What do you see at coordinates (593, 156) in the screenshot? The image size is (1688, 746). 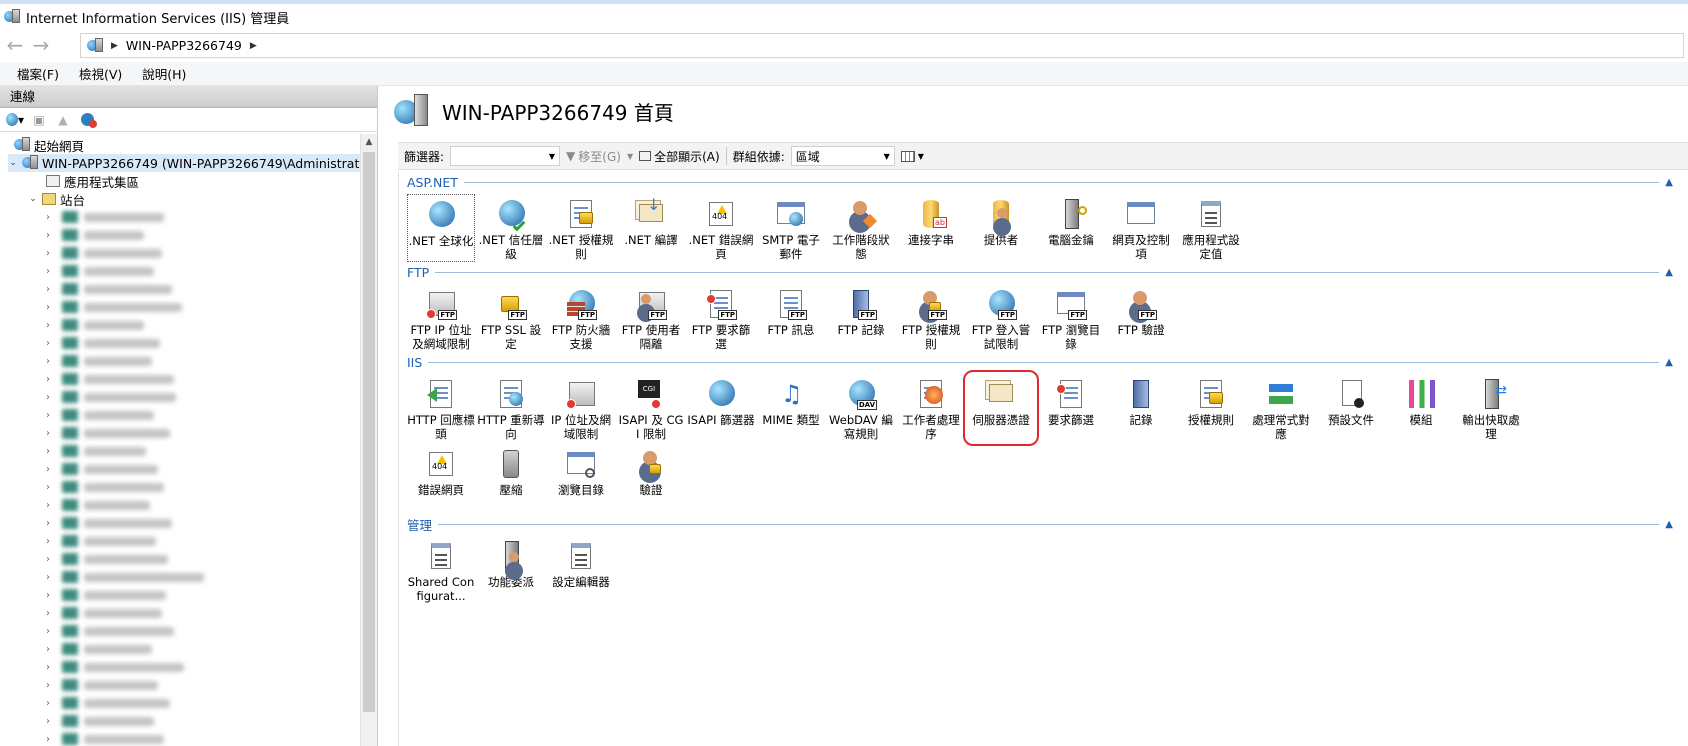 I see `go-button: ▼ 移至(G)` at bounding box center [593, 156].